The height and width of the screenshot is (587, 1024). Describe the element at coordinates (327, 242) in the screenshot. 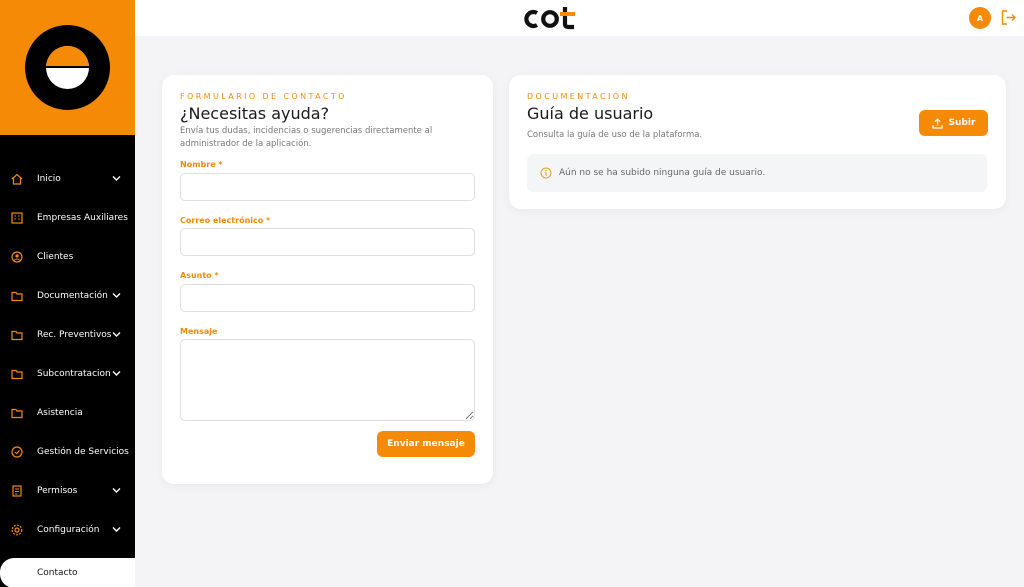

I see `email-input` at that location.